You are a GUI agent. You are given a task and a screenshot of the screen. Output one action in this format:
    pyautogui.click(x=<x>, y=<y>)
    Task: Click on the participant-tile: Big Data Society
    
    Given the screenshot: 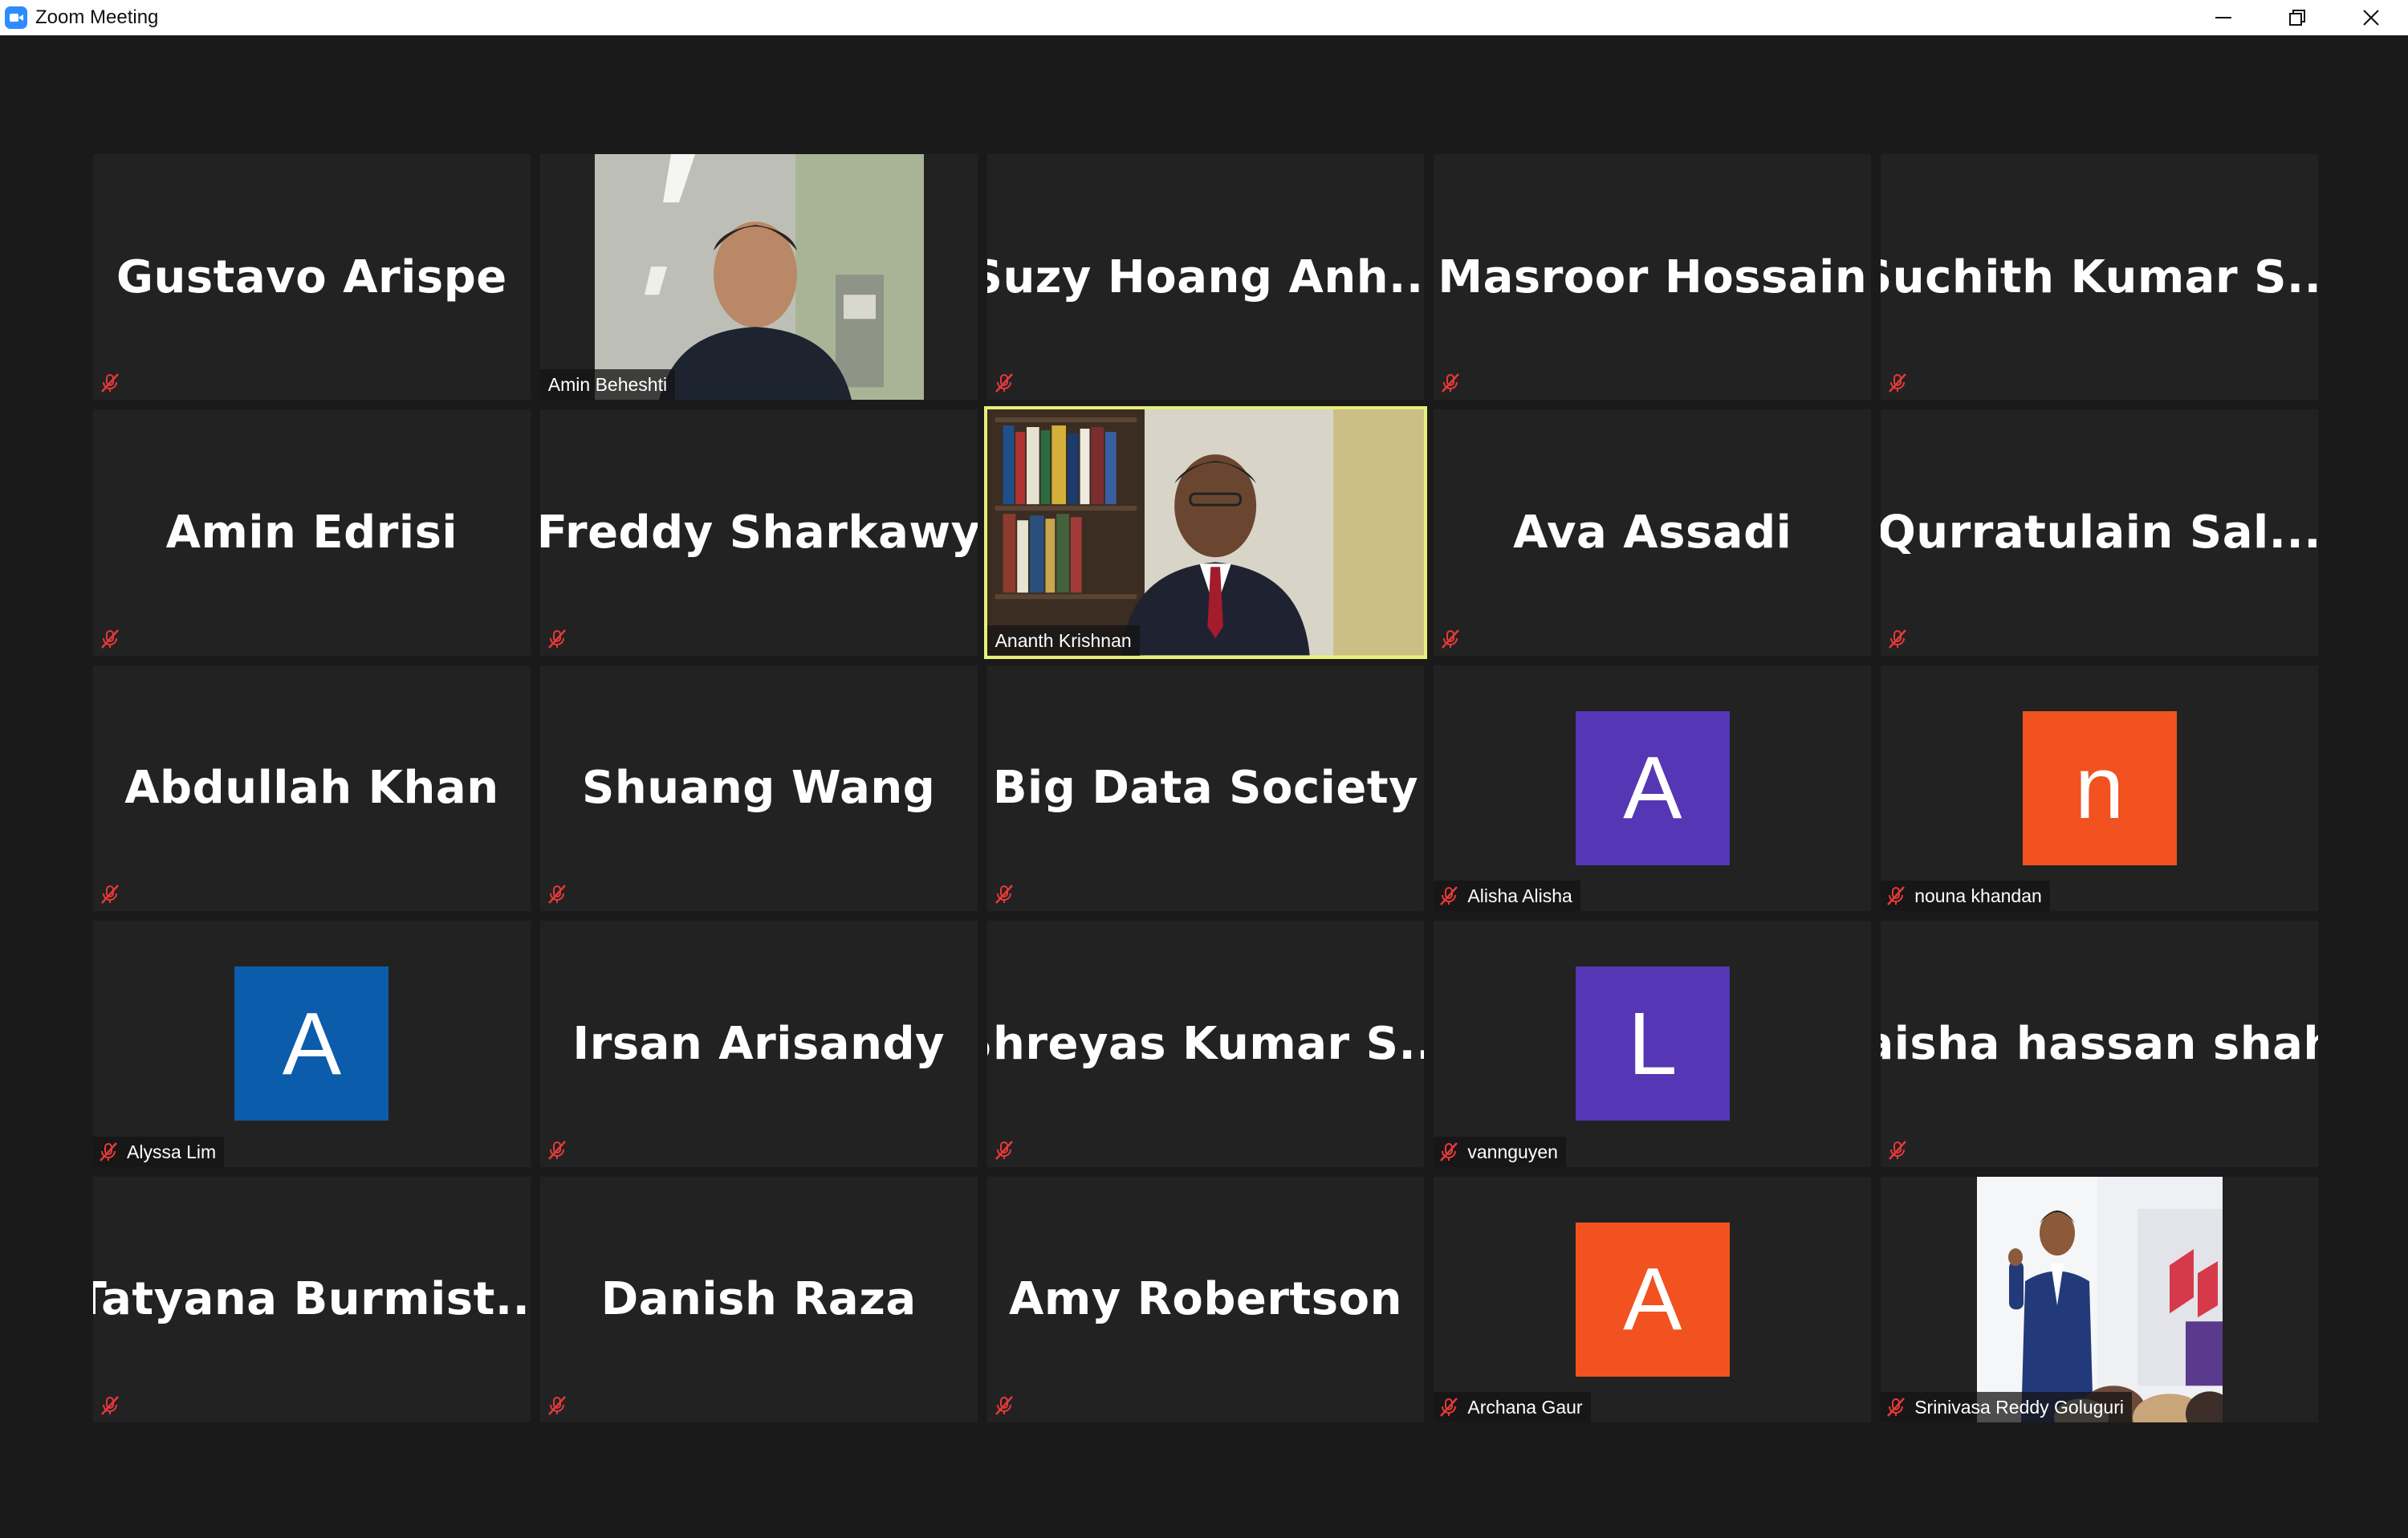 What is the action you would take?
    pyautogui.click(x=1205, y=788)
    